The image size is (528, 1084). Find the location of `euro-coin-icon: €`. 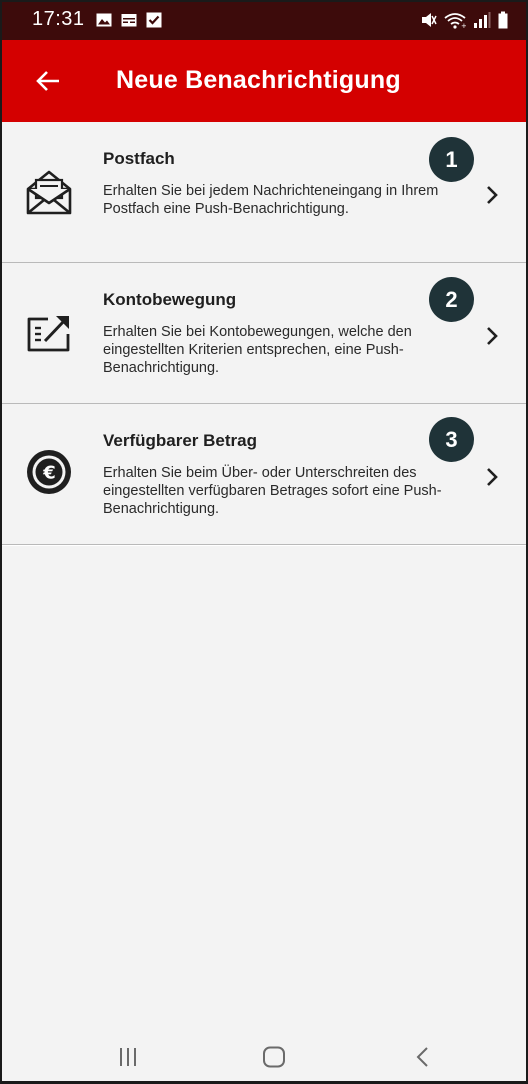

euro-coin-icon: € is located at coordinates (49, 472).